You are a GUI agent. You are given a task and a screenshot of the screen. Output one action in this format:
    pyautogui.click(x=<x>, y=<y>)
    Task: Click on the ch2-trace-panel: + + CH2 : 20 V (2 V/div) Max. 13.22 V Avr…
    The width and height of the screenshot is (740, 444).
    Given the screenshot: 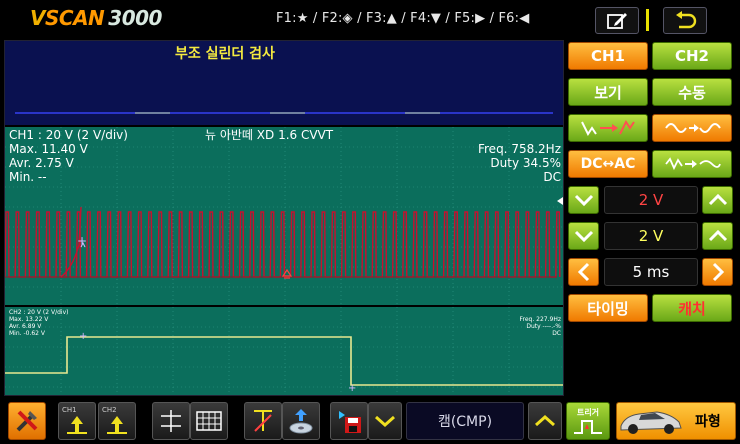 What is the action you would take?
    pyautogui.click(x=284, y=351)
    